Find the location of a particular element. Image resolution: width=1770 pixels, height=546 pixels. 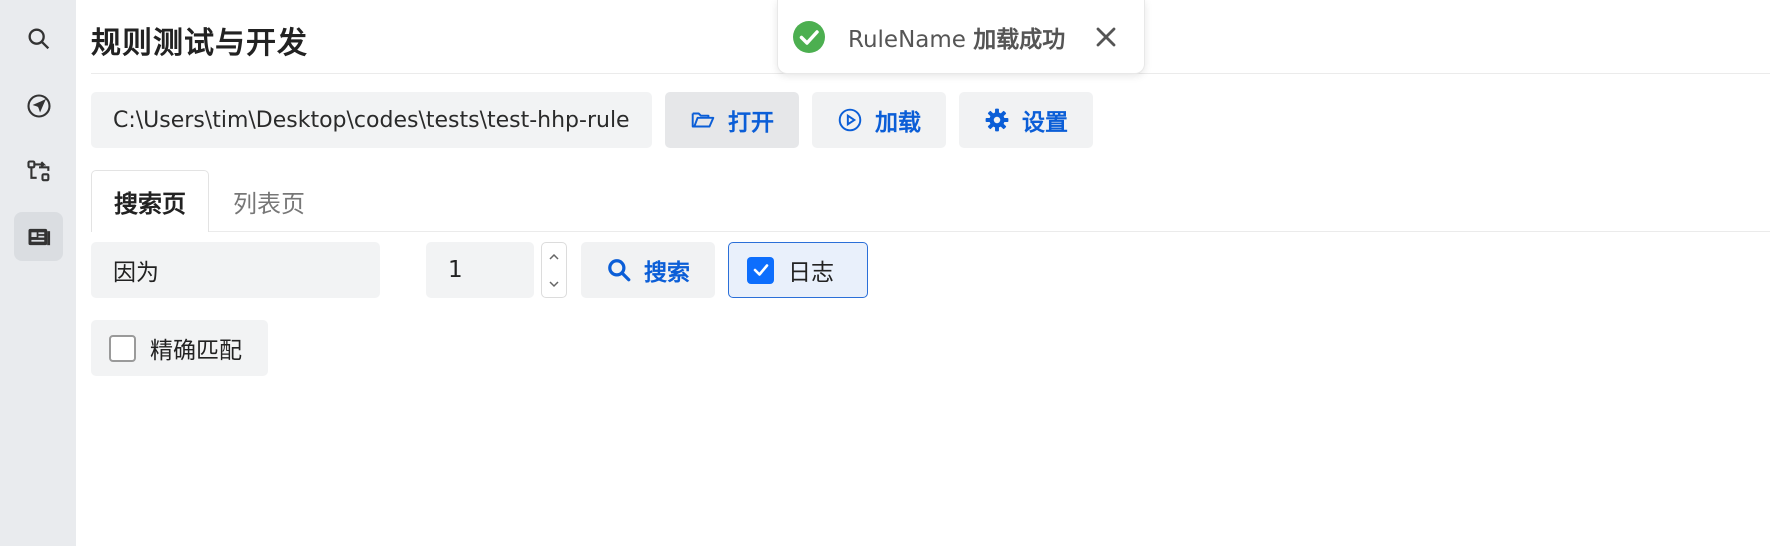

navigation-arrow-icon is located at coordinates (38, 105).